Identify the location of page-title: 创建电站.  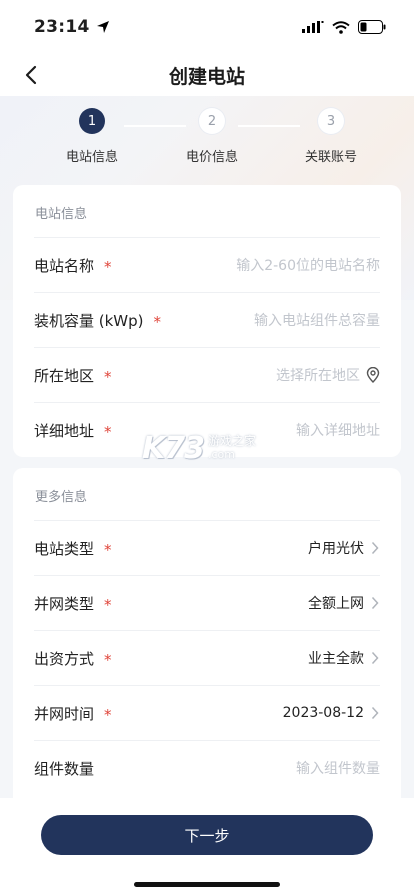
(206, 76).